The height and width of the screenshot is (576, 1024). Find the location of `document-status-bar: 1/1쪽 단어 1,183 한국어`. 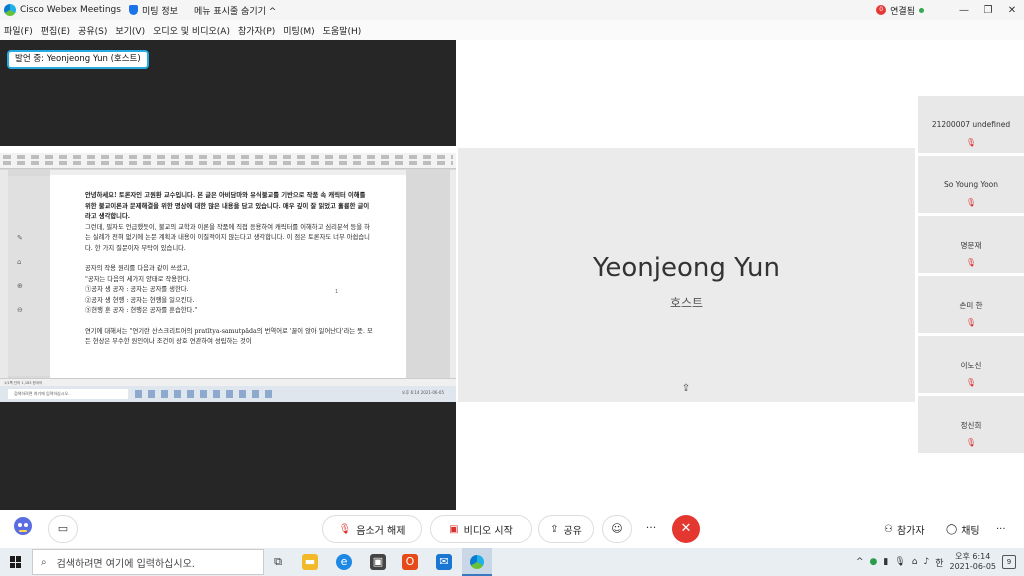

document-status-bar: 1/1쪽 단어 1,183 한국어 is located at coordinates (228, 382).